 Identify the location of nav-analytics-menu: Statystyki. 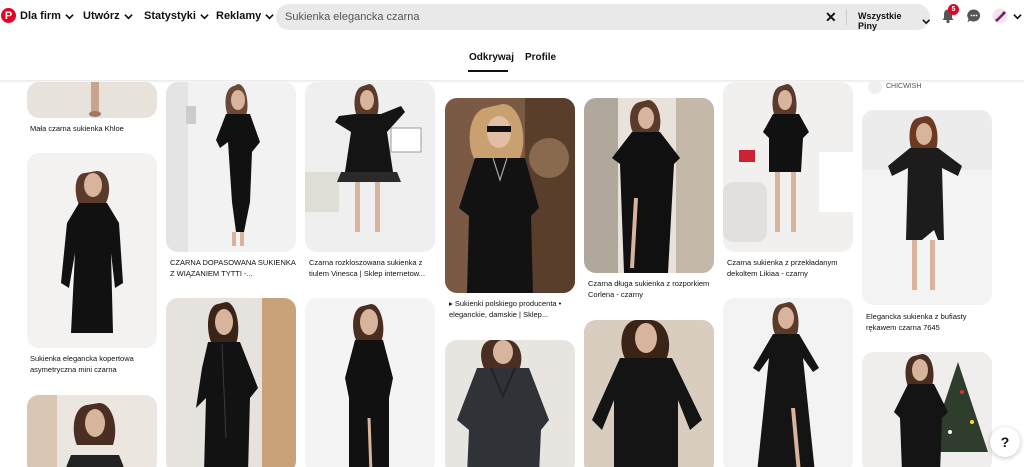
(176, 16).